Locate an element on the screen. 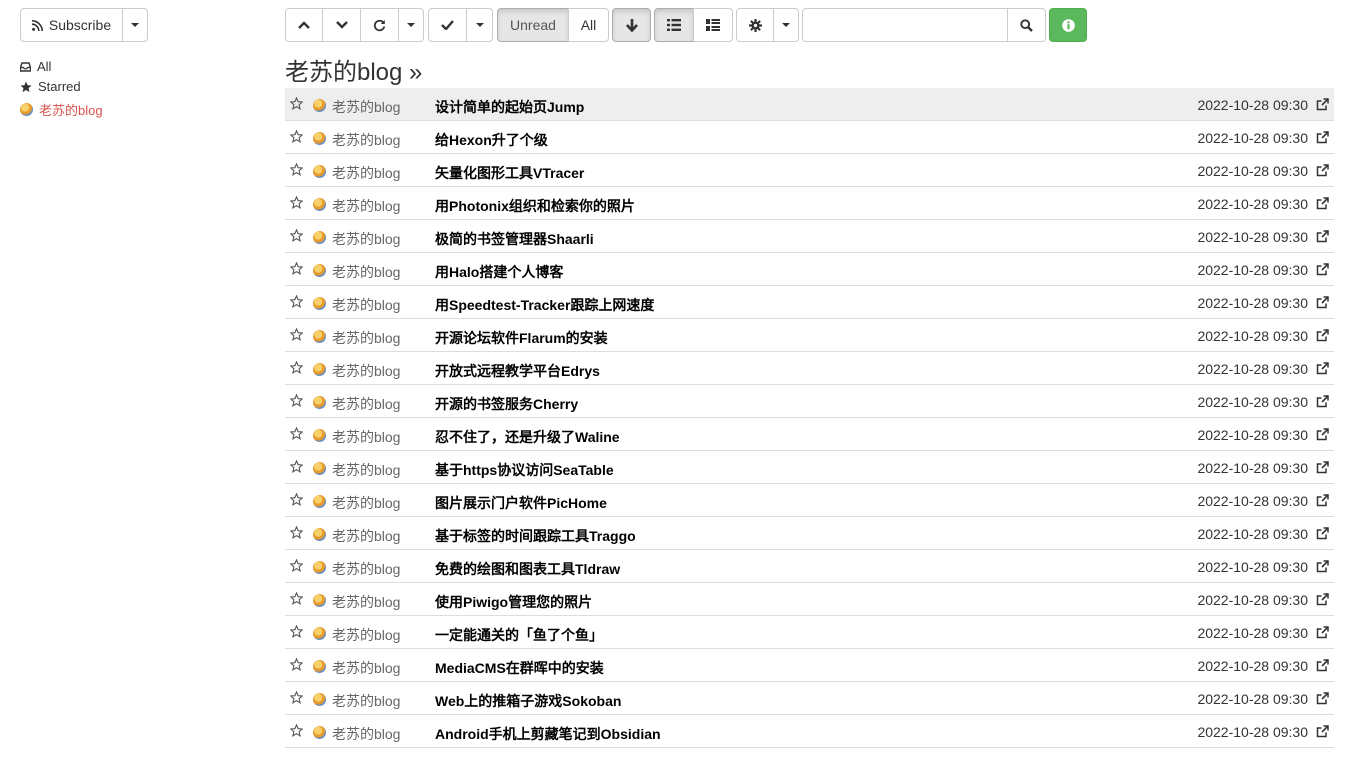 The height and width of the screenshot is (776, 1352). mark-read-button is located at coordinates (447, 25).